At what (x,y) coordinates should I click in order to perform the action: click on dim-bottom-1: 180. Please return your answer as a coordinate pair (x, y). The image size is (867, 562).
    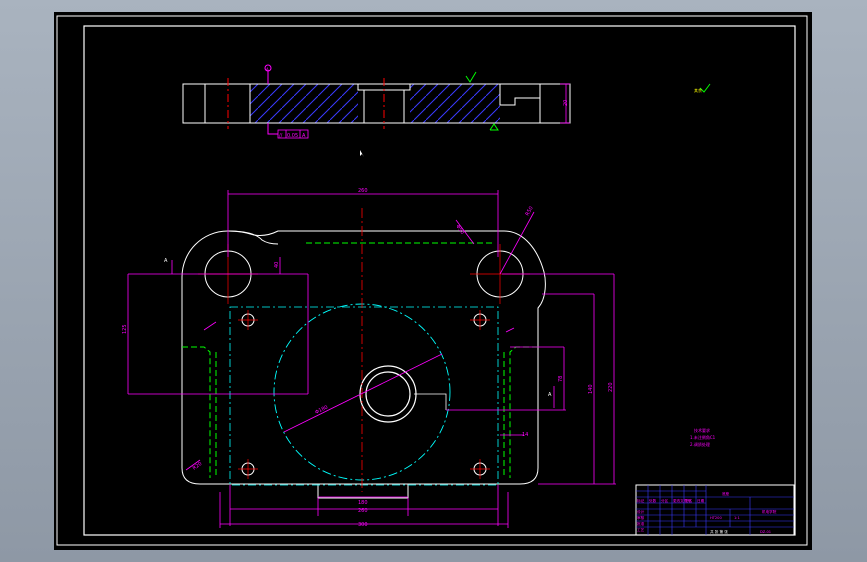
    Looking at the image, I should click on (363, 503).